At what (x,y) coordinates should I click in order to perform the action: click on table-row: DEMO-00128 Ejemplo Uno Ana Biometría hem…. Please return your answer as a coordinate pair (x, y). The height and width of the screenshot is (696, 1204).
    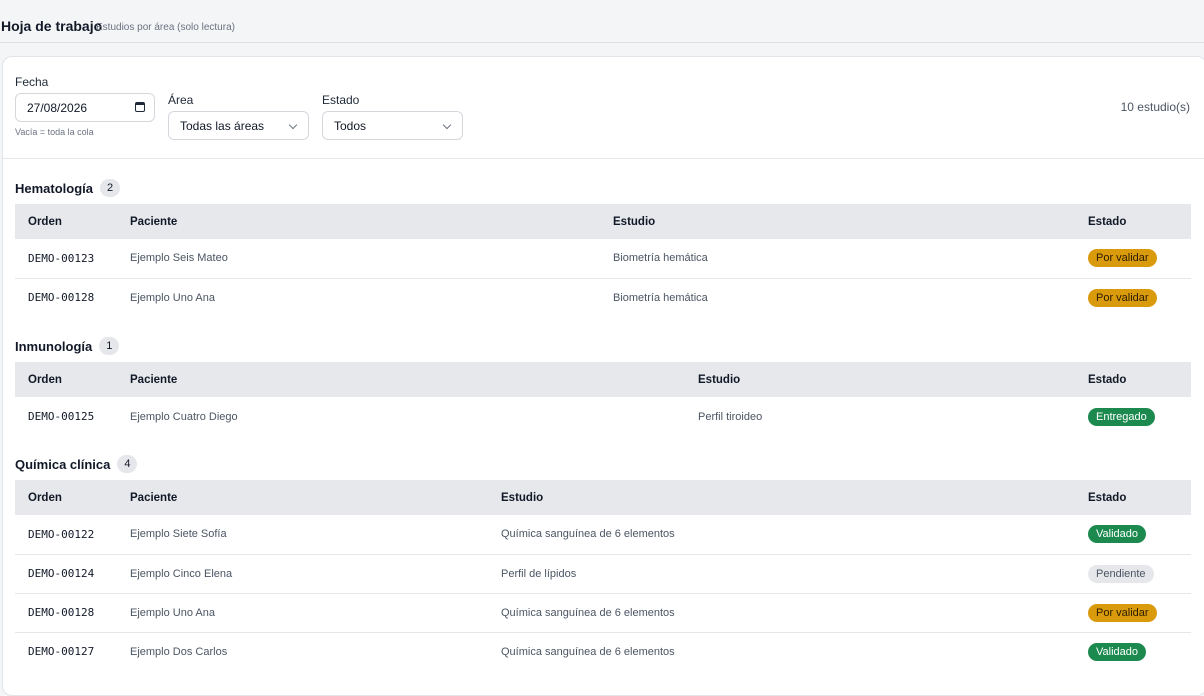
    Looking at the image, I should click on (603, 297).